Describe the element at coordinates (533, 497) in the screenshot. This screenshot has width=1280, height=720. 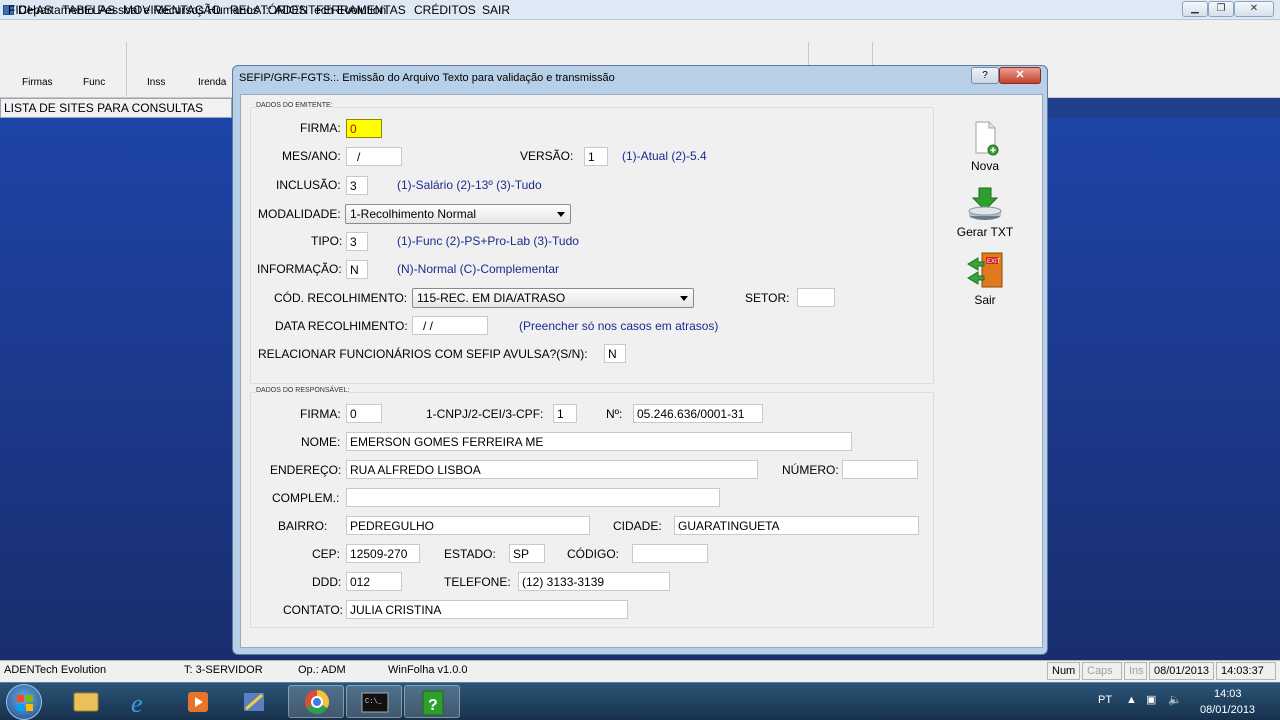
I see `complem-input` at that location.